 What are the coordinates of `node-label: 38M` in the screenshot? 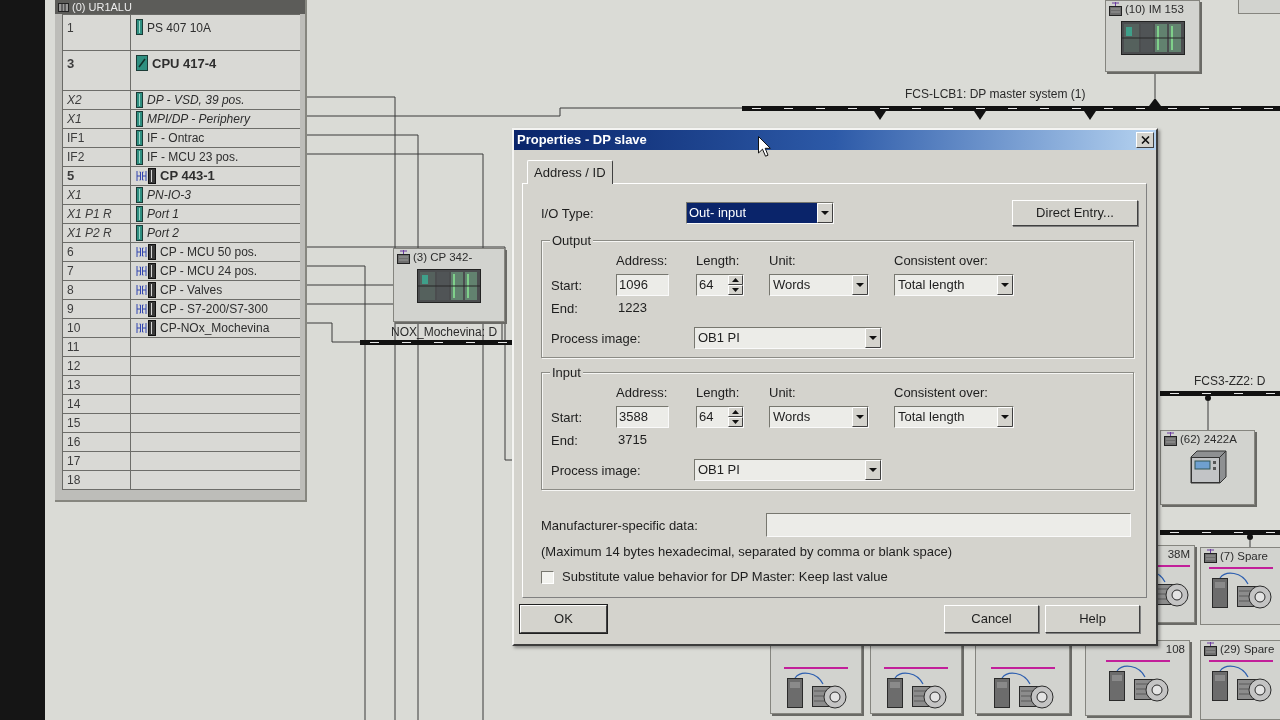 It's located at (1178, 554).